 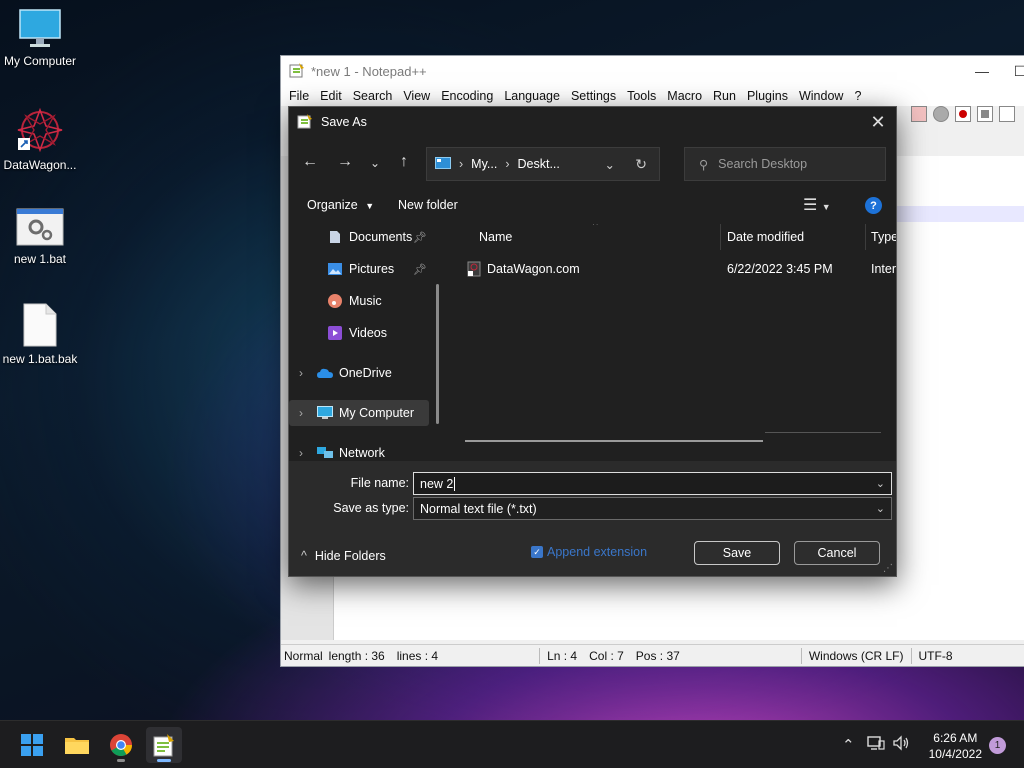 What do you see at coordinates (888, 568) in the screenshot?
I see `resize-grip-icon: ⋰` at bounding box center [888, 568].